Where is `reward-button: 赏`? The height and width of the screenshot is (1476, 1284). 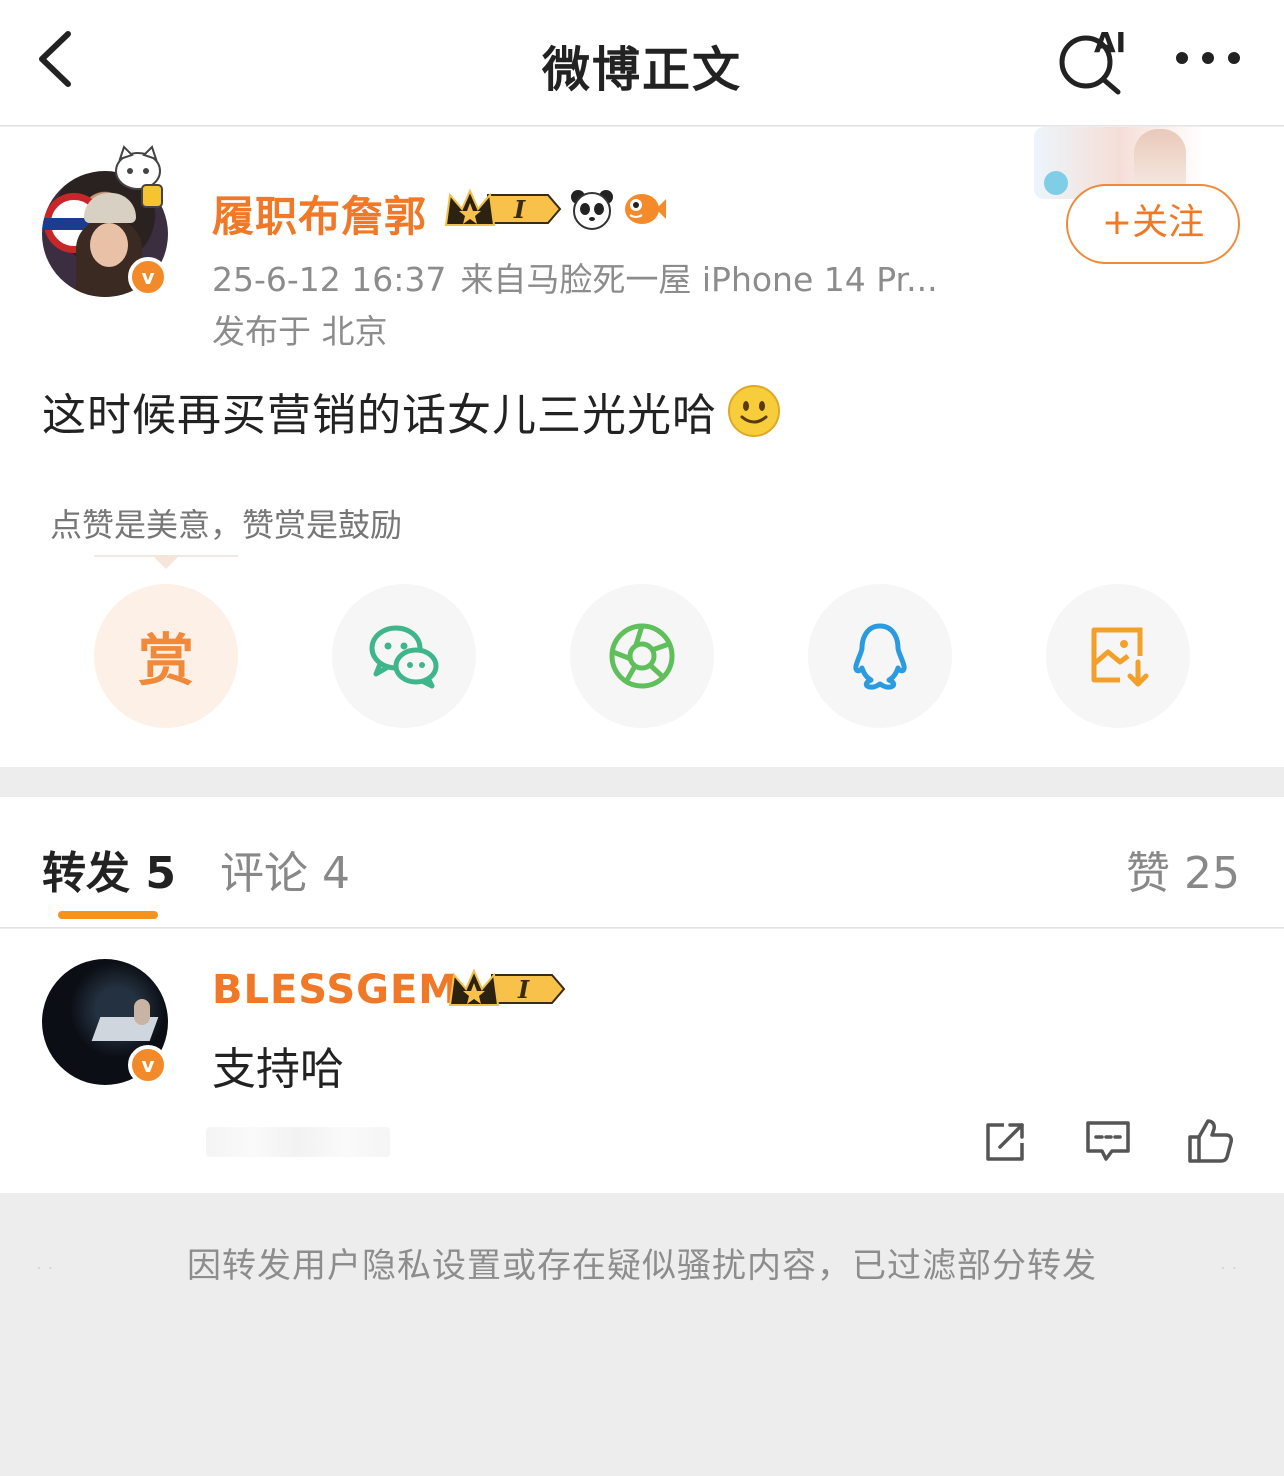 reward-button: 赏 is located at coordinates (166, 656).